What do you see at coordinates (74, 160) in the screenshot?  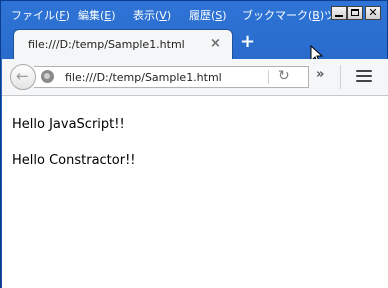 I see `content-line: Hello Constractor!!` at bounding box center [74, 160].